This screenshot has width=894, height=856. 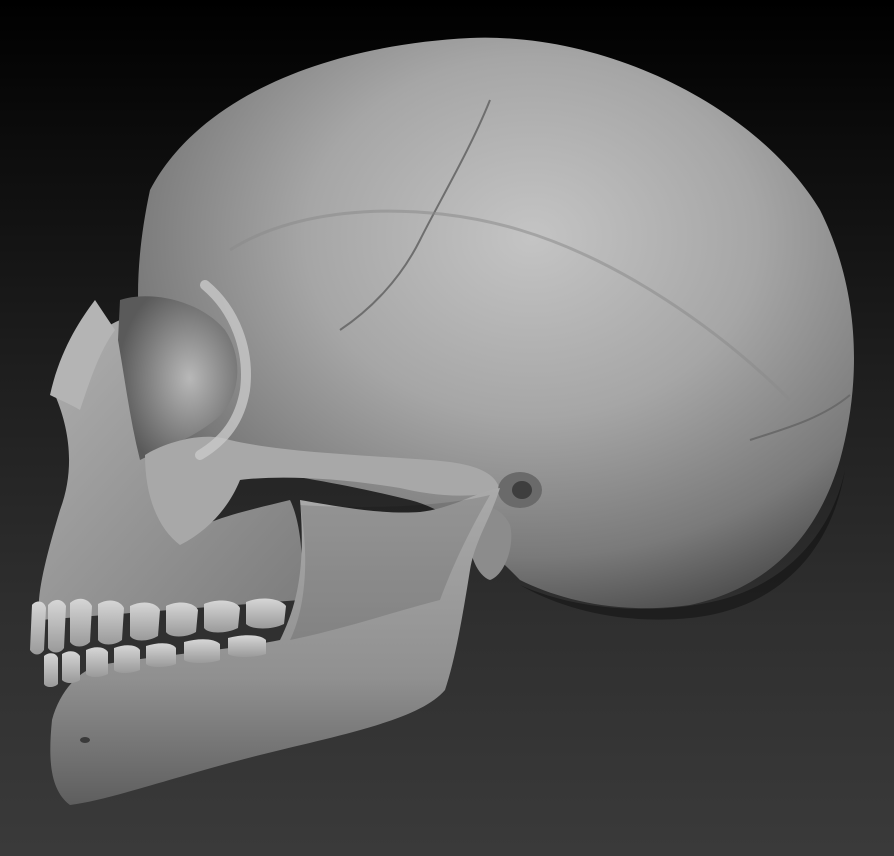 I want to click on mental-foramen, so click(x=85, y=740).